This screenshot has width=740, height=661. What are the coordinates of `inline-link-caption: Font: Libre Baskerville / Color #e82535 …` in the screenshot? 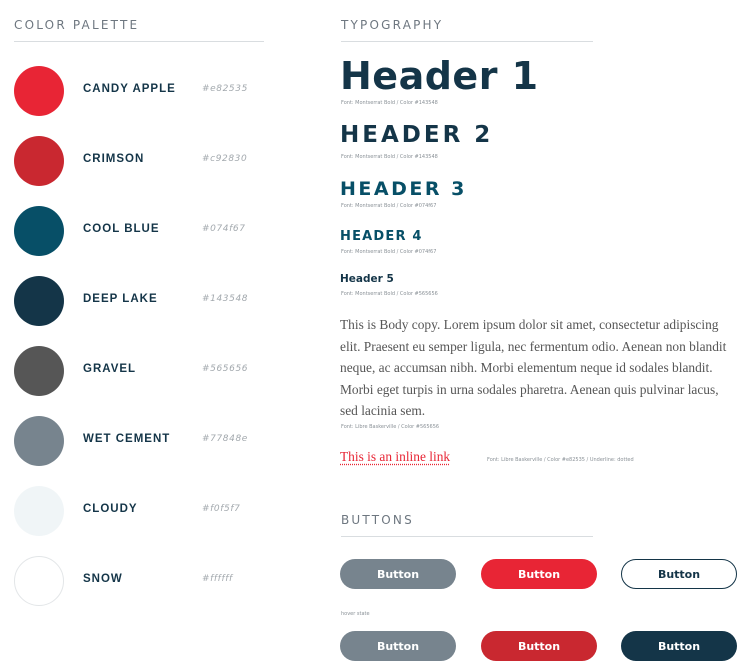 It's located at (560, 460).